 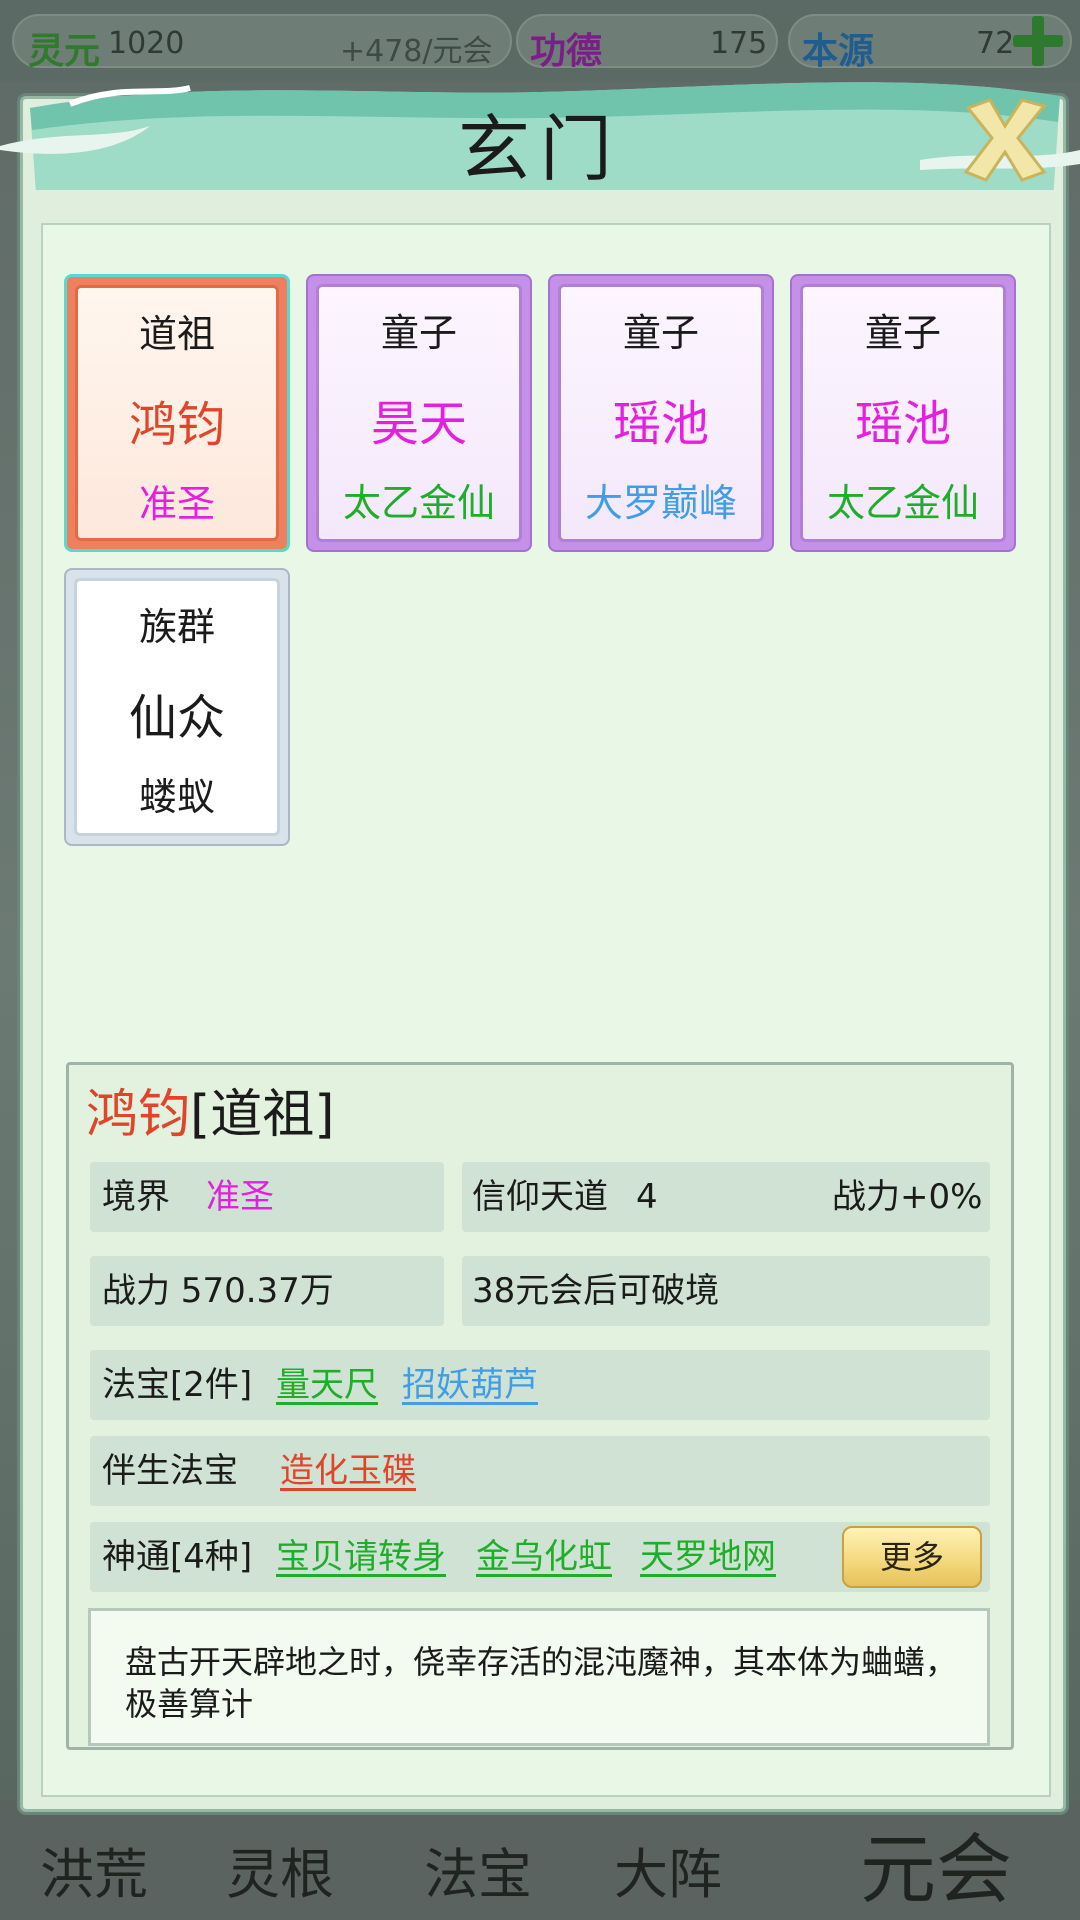 I want to click on treasure-link-liangtianchi: 量天尺, so click(x=327, y=1385).